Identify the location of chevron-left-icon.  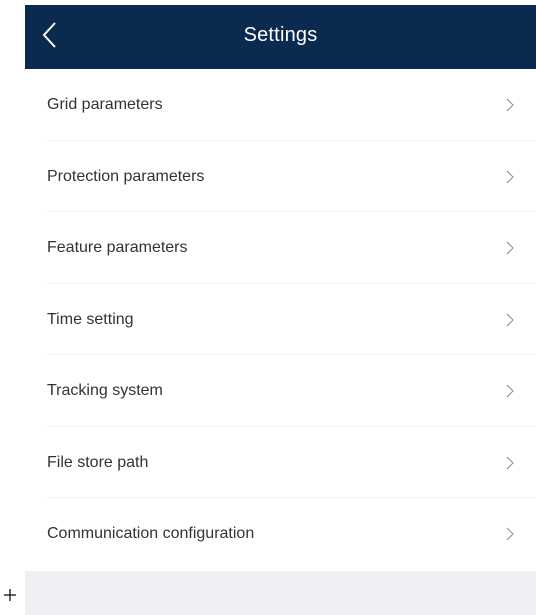
(49, 35).